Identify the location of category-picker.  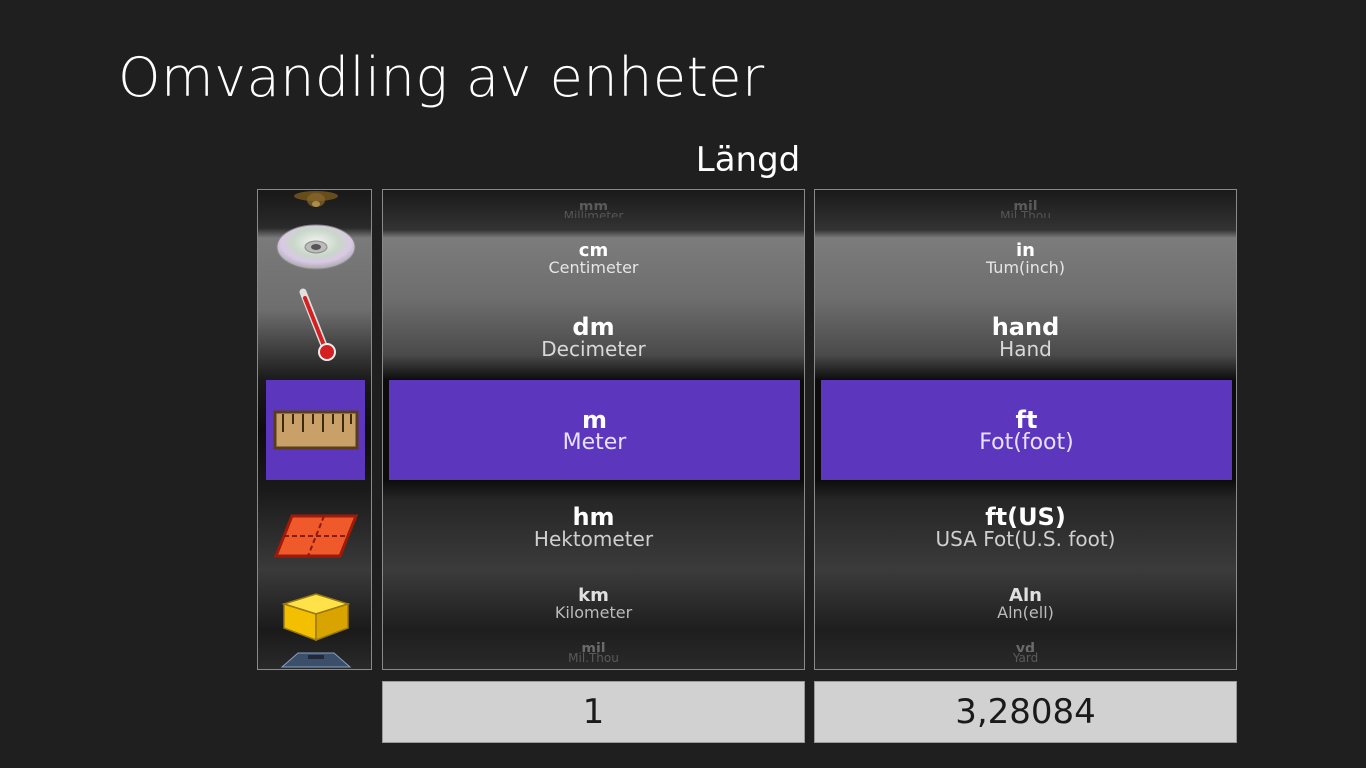
(314, 429).